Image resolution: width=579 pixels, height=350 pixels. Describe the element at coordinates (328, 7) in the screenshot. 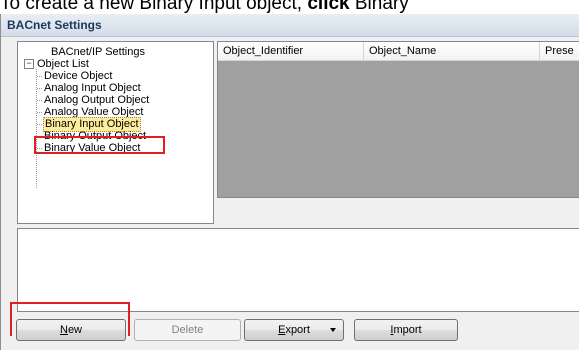

I see `caption-action: click` at that location.